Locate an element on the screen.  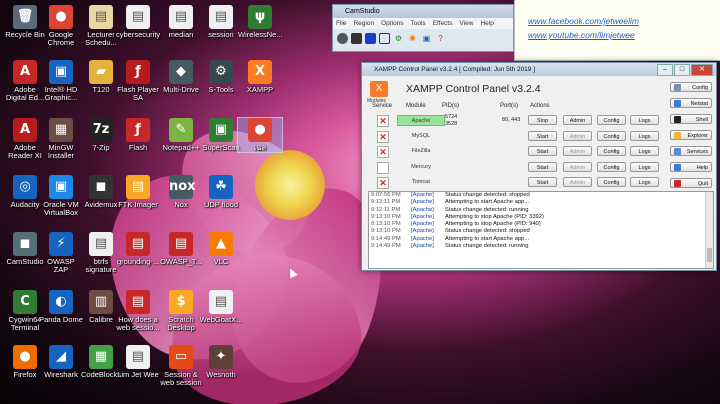
menu-region: Region is located at coordinates (363, 23).